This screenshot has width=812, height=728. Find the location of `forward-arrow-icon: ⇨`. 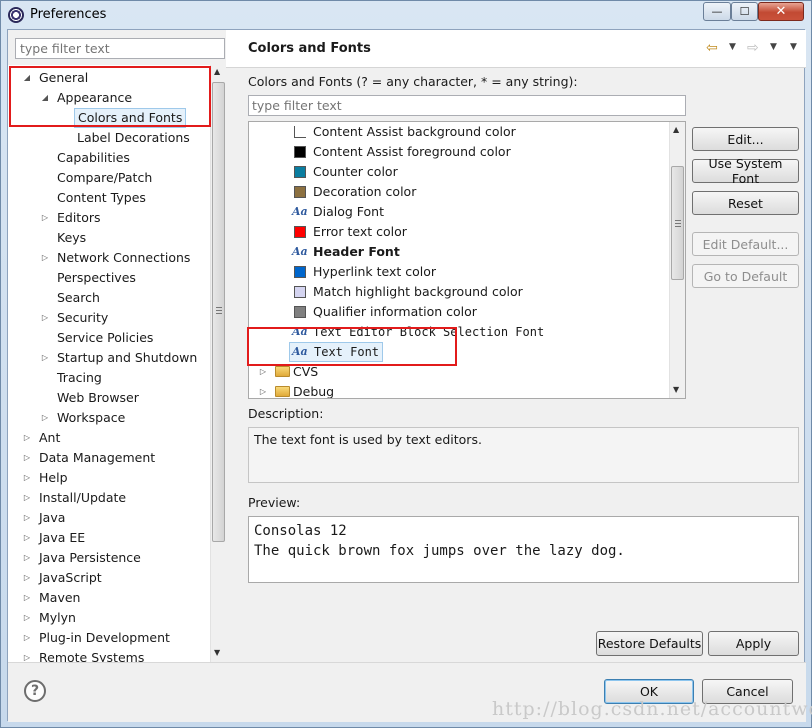

forward-arrow-icon: ⇨ is located at coordinates (753, 48).